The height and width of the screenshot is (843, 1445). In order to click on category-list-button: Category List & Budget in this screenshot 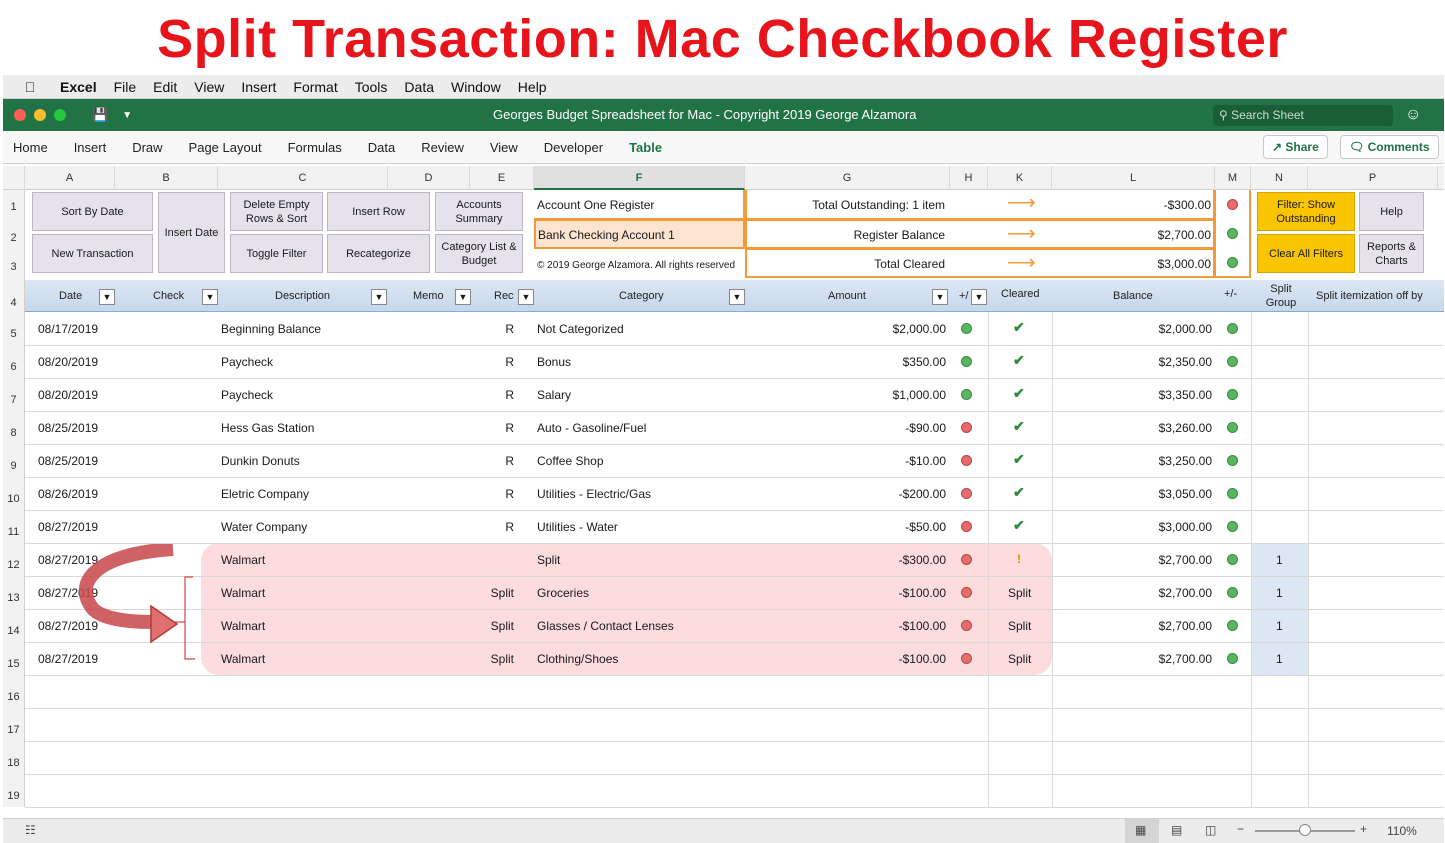, I will do `click(479, 253)`.